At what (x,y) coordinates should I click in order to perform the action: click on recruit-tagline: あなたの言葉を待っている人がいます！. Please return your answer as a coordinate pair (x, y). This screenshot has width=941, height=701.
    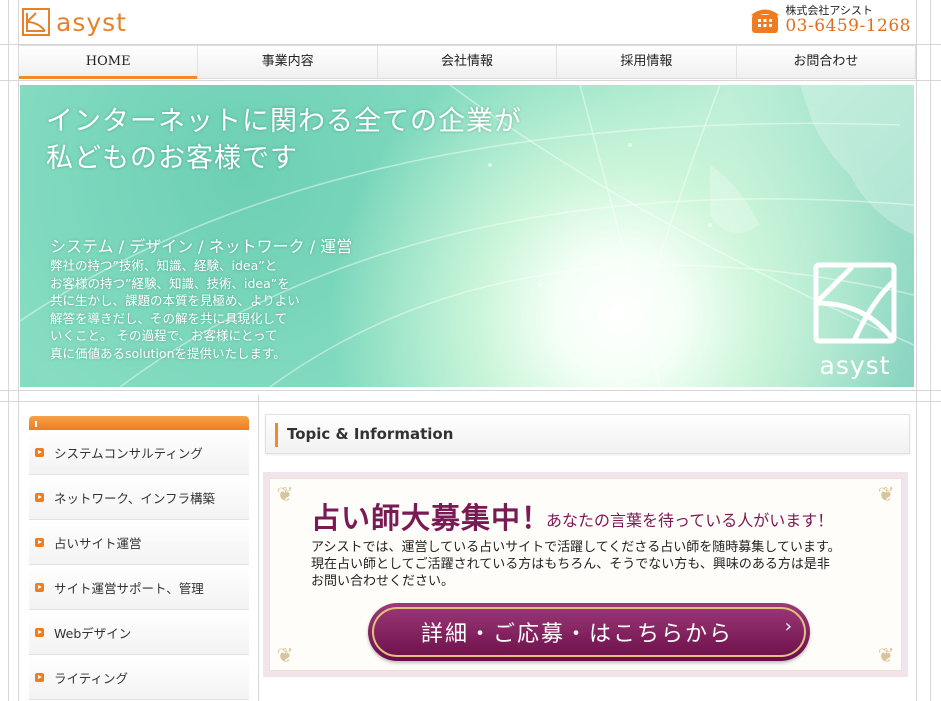
    Looking at the image, I should click on (690, 520).